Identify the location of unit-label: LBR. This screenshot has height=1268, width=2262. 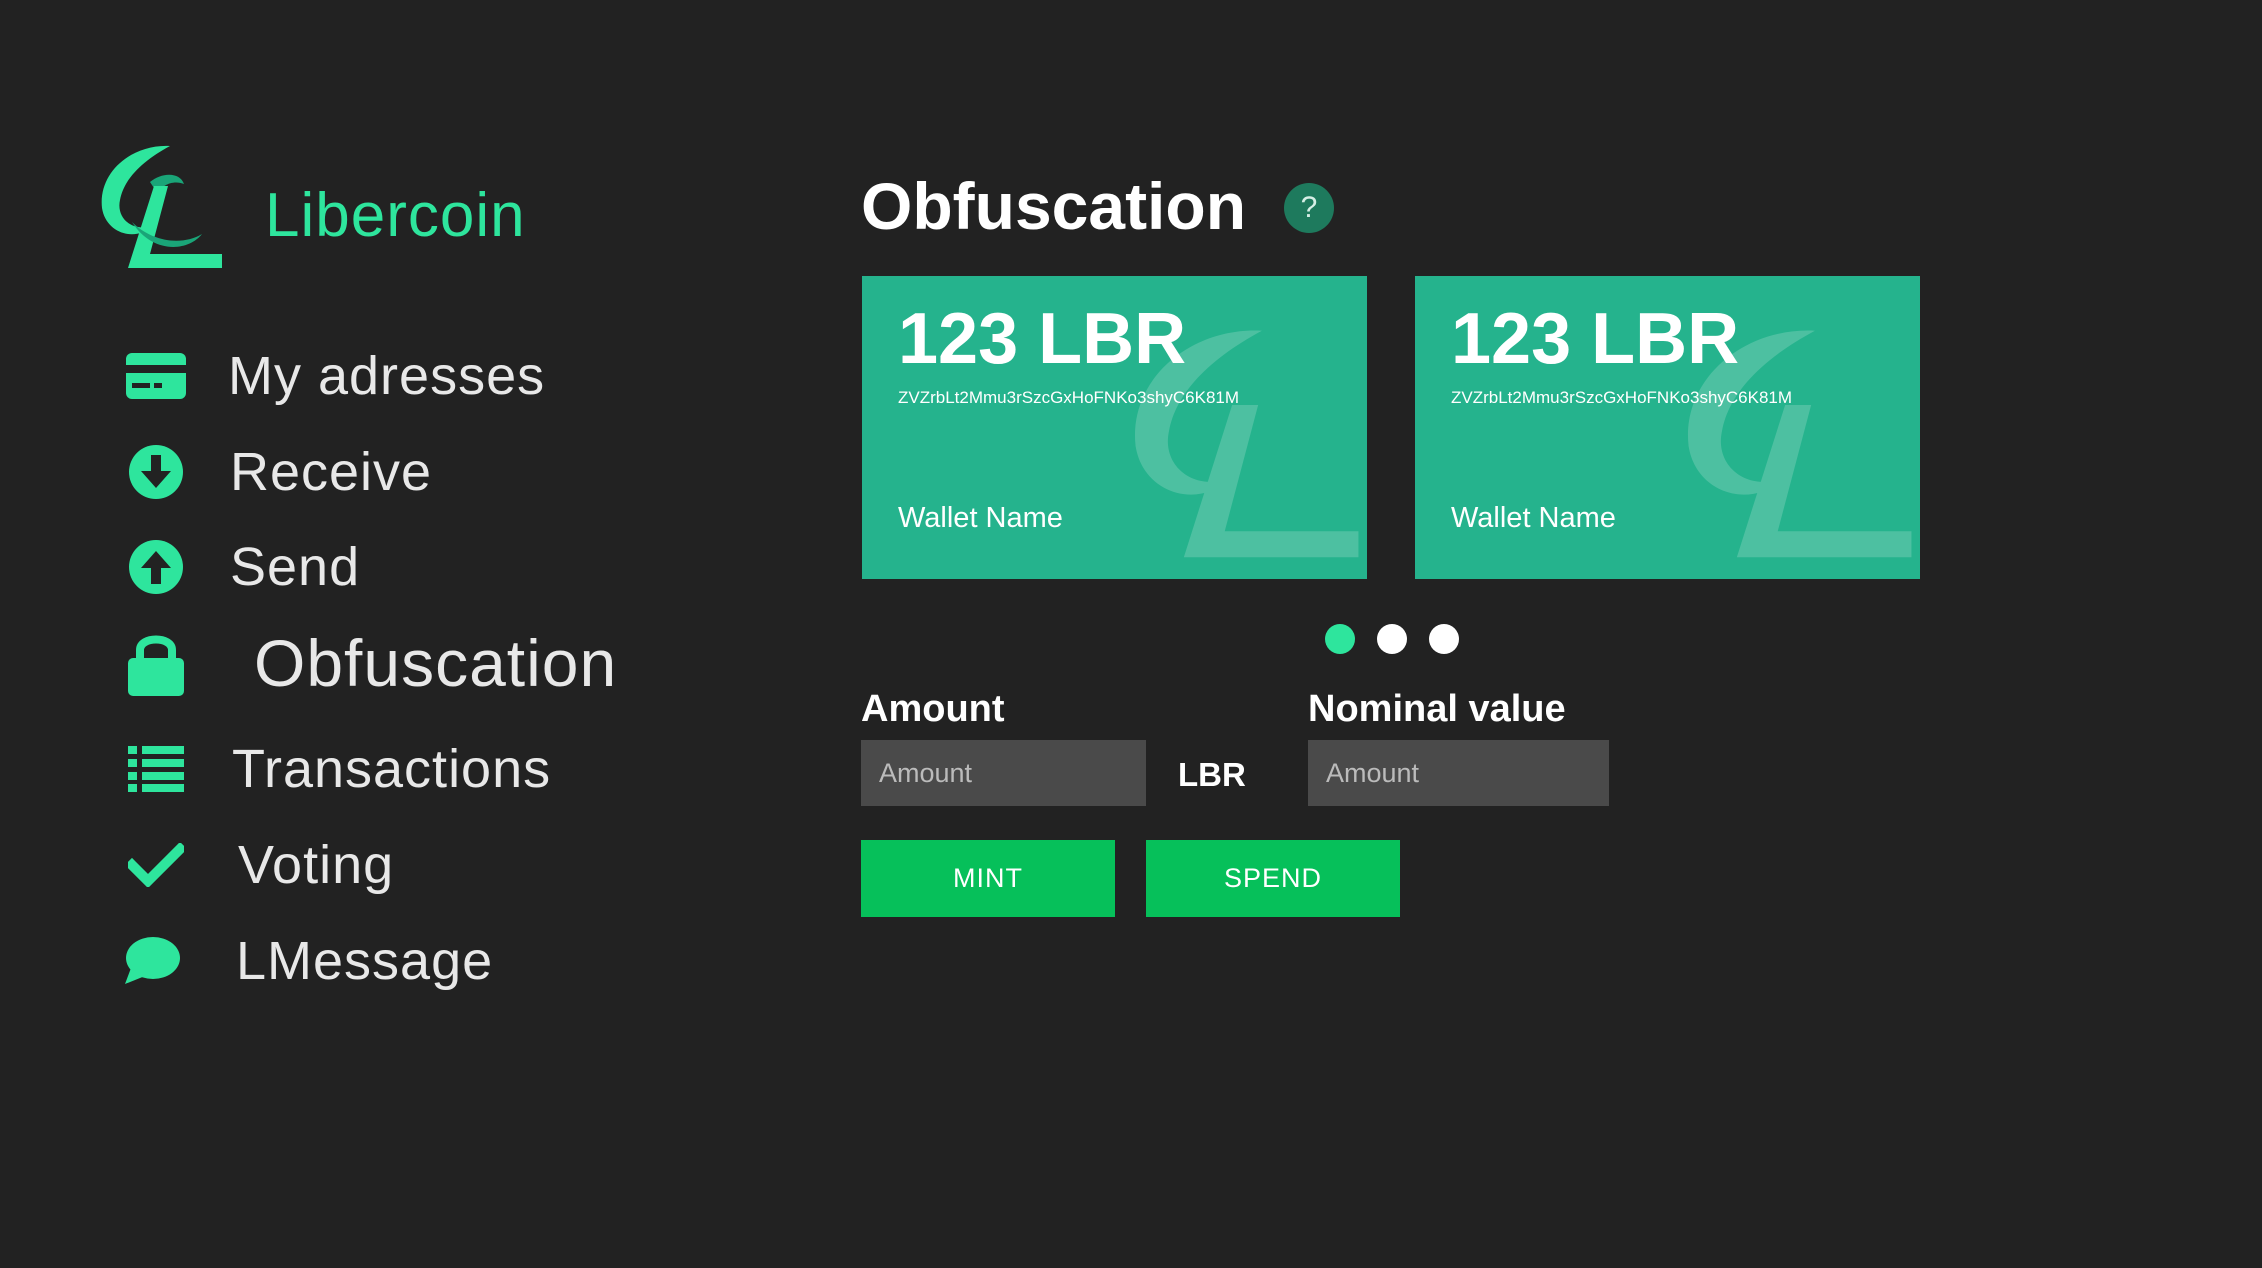
(1212, 774).